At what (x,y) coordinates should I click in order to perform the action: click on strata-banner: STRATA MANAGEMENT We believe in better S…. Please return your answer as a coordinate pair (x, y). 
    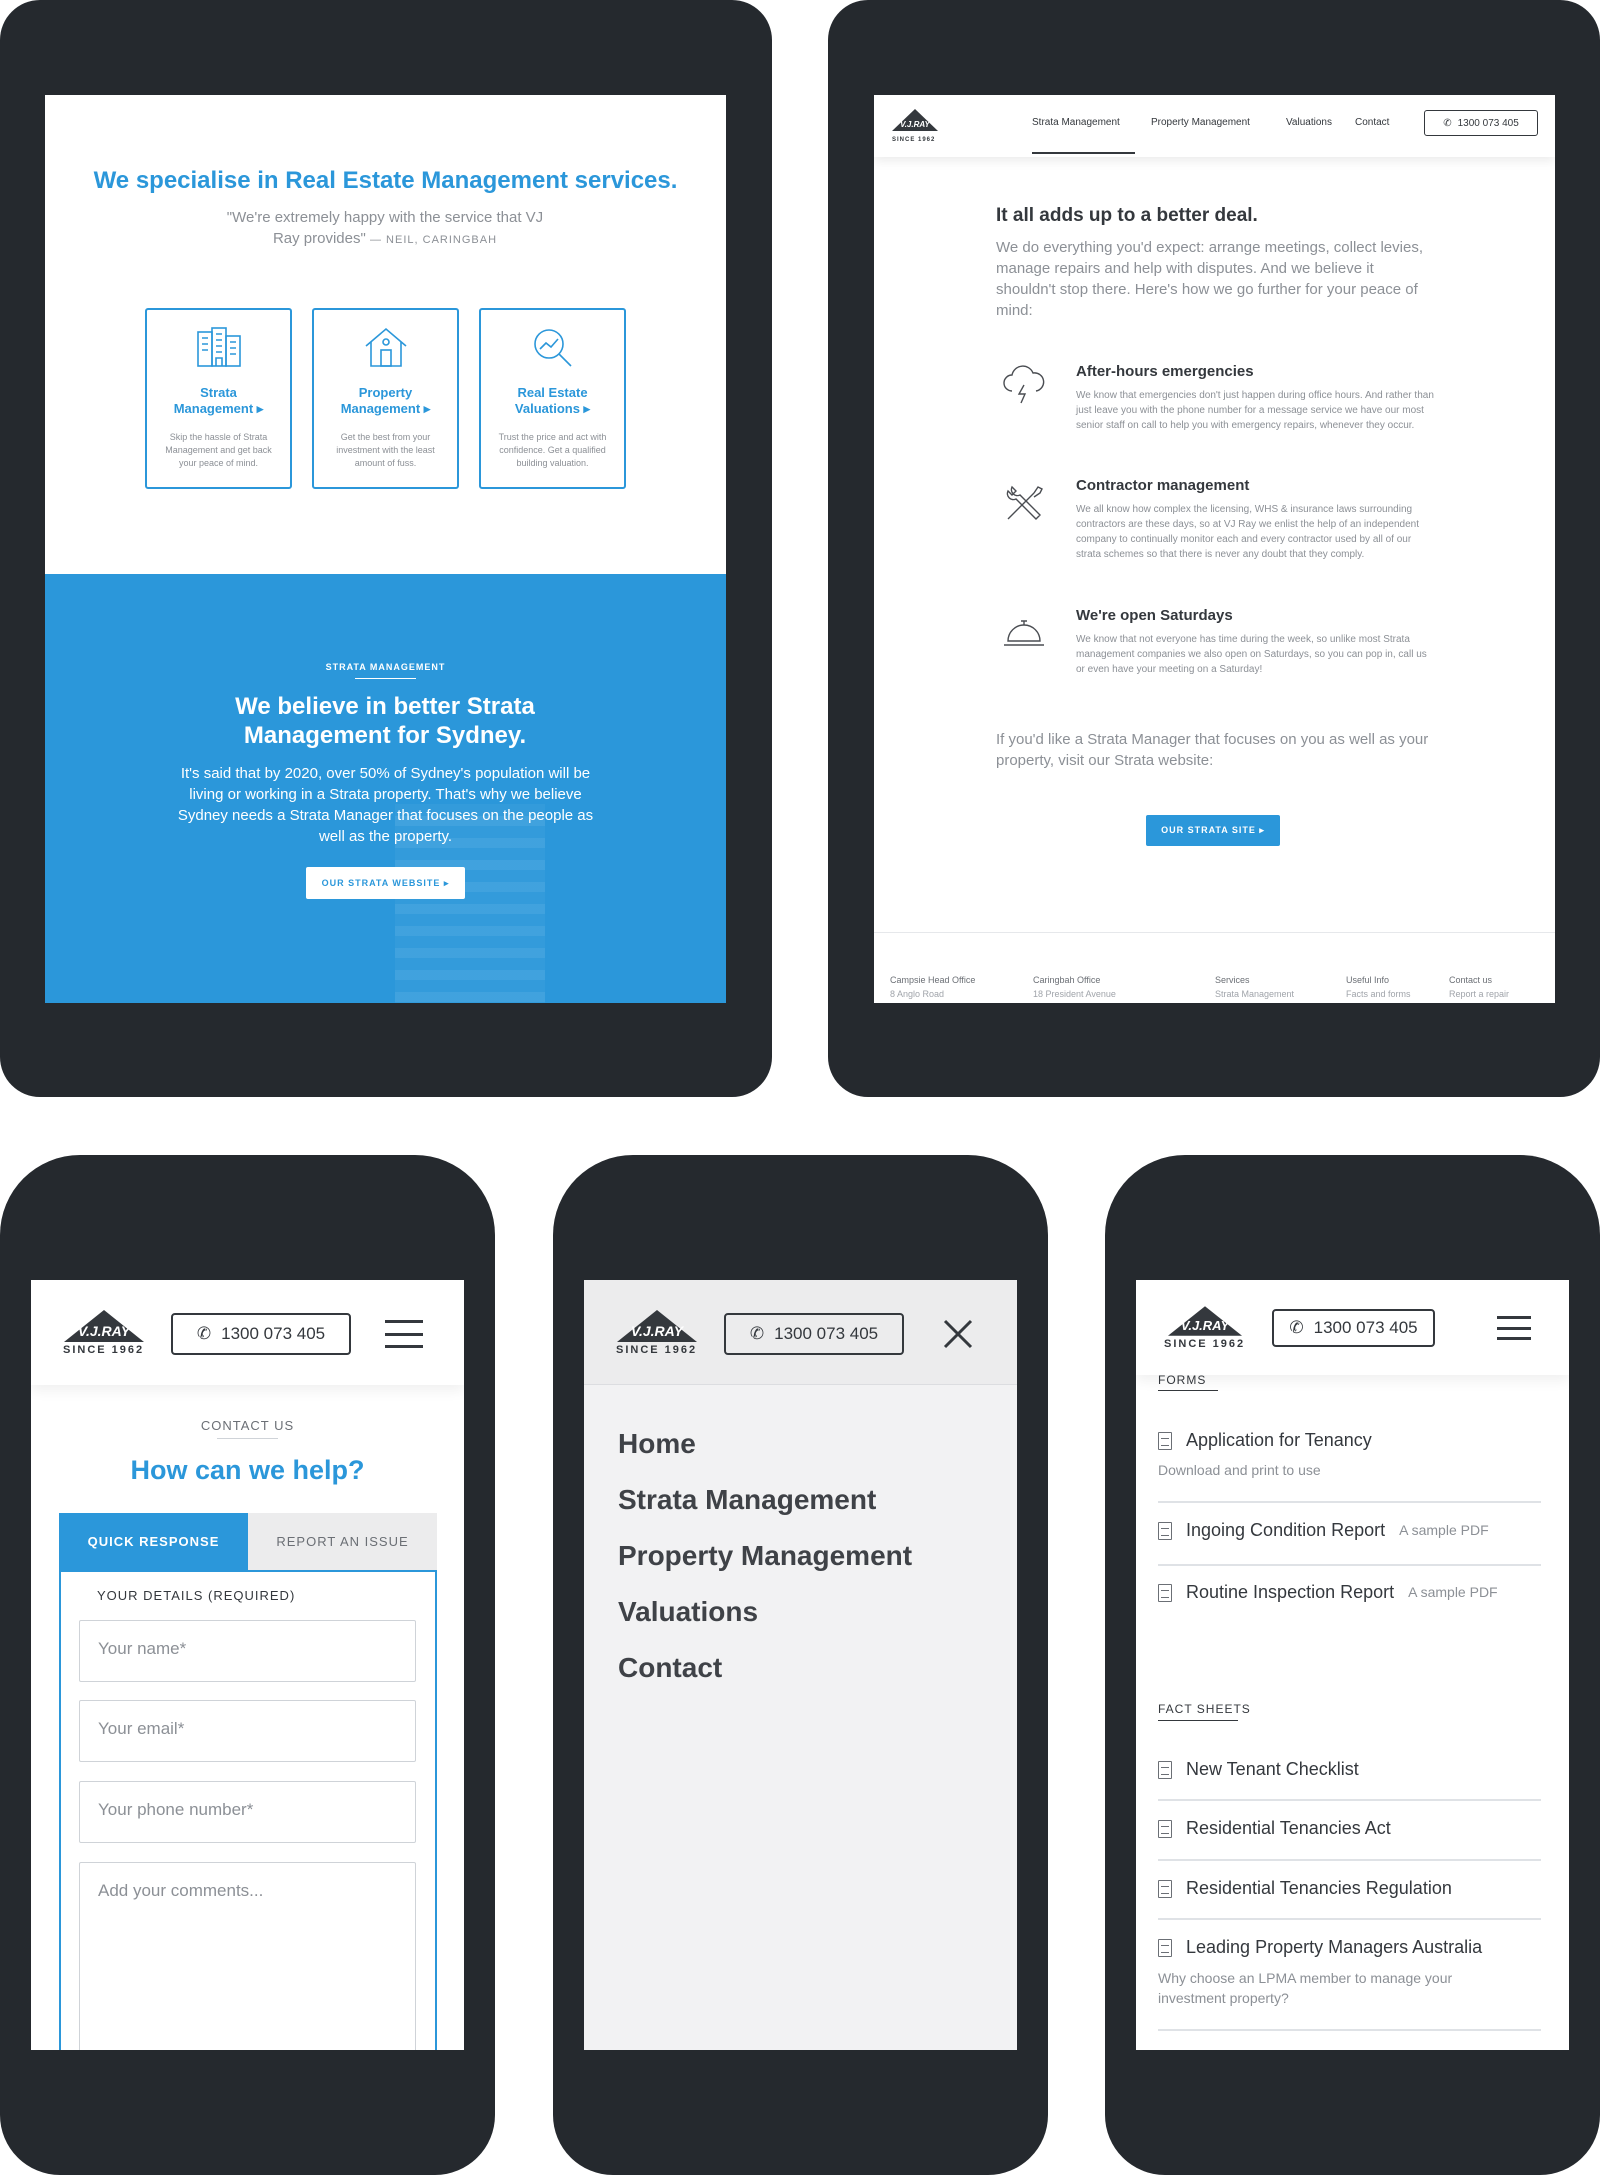
    Looking at the image, I should click on (385, 788).